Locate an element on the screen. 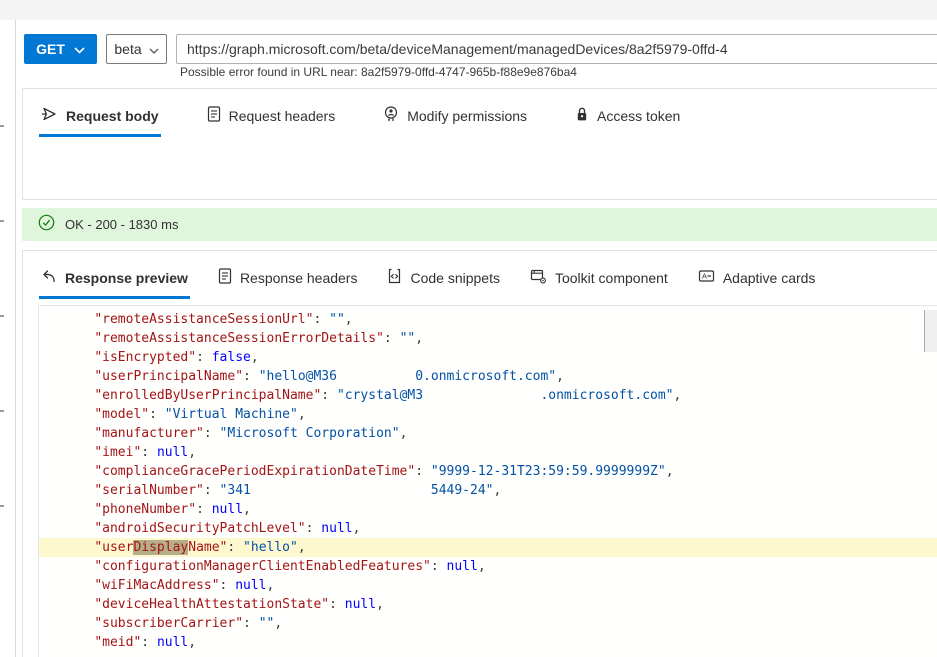 Image resolution: width=937 pixels, height=657 pixels. tab-code-snippets: Code snippets is located at coordinates (443, 279).